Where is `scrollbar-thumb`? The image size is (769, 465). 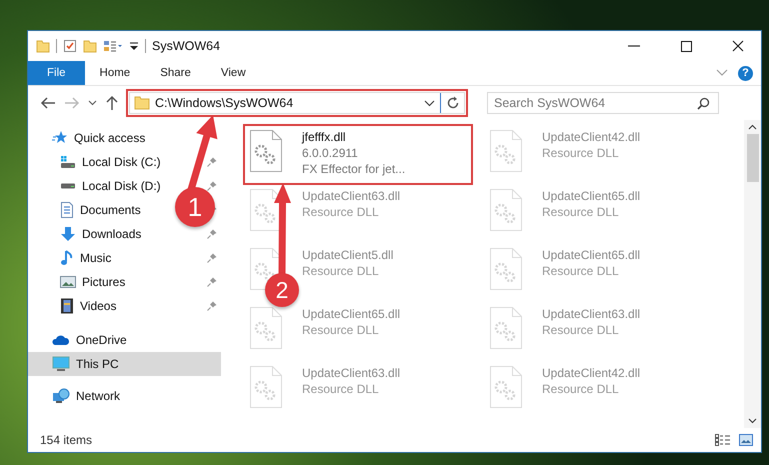 scrollbar-thumb is located at coordinates (752, 158).